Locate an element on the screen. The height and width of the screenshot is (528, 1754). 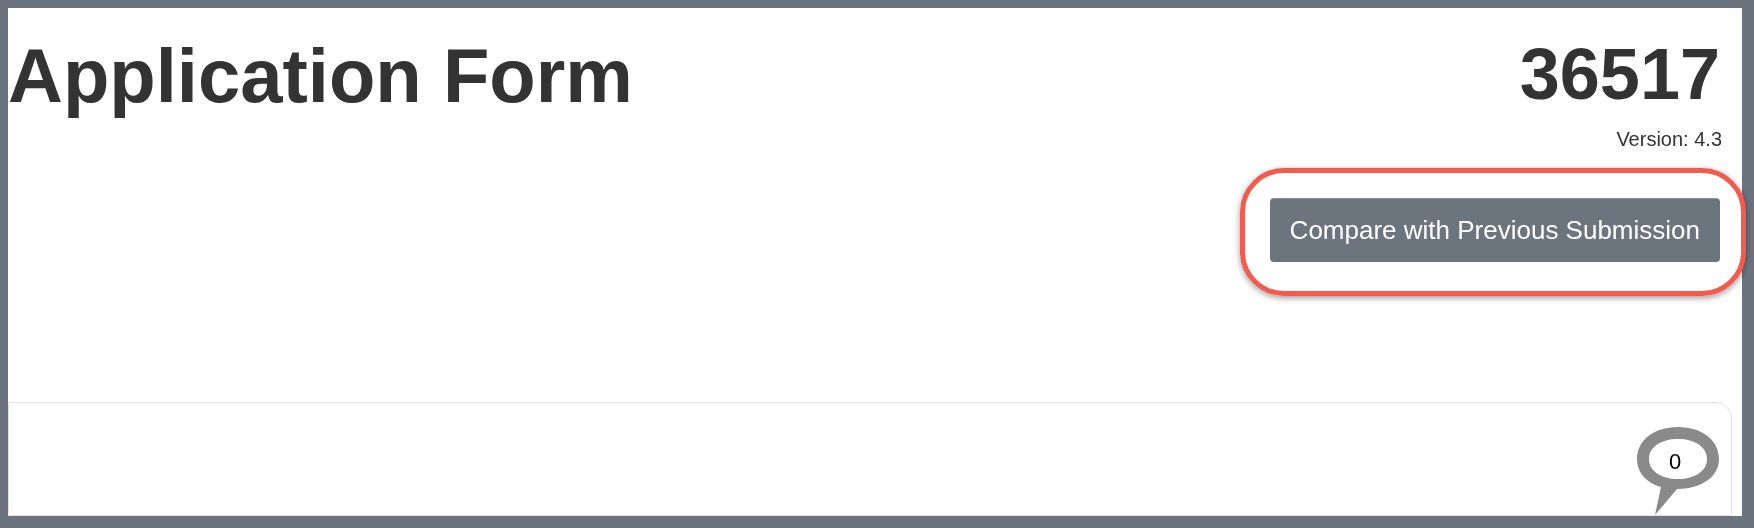
comment-count: 0 is located at coordinates (1675, 462).